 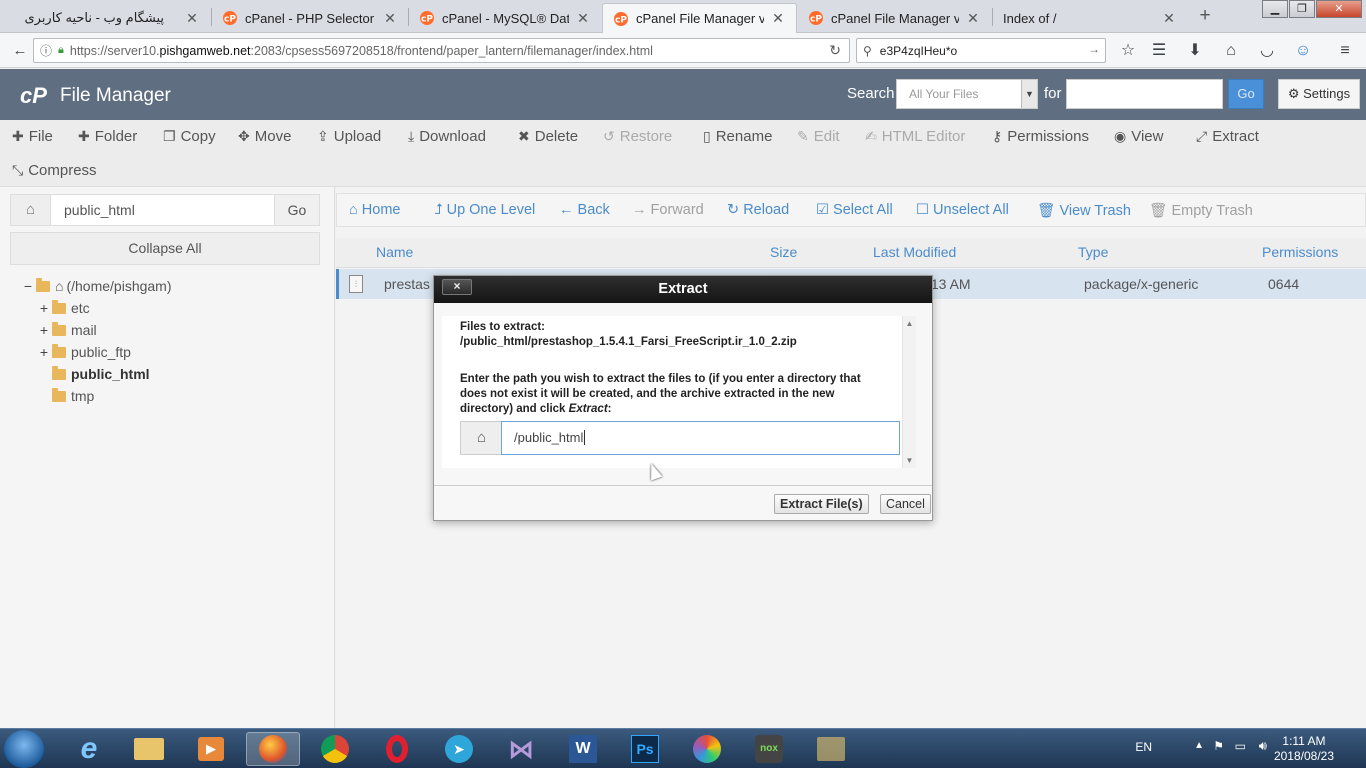 What do you see at coordinates (1240, 746) in the screenshot?
I see `network-icon: ▭` at bounding box center [1240, 746].